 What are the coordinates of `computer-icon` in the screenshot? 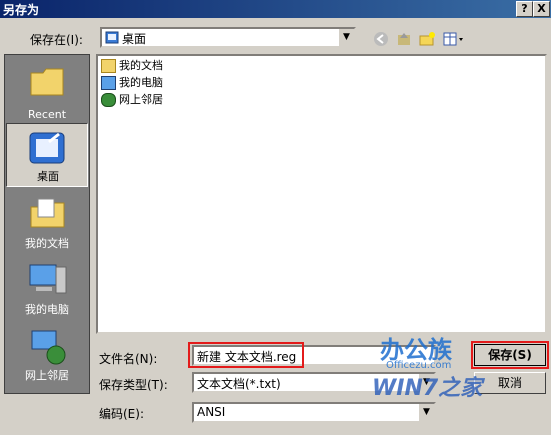 It's located at (108, 83).